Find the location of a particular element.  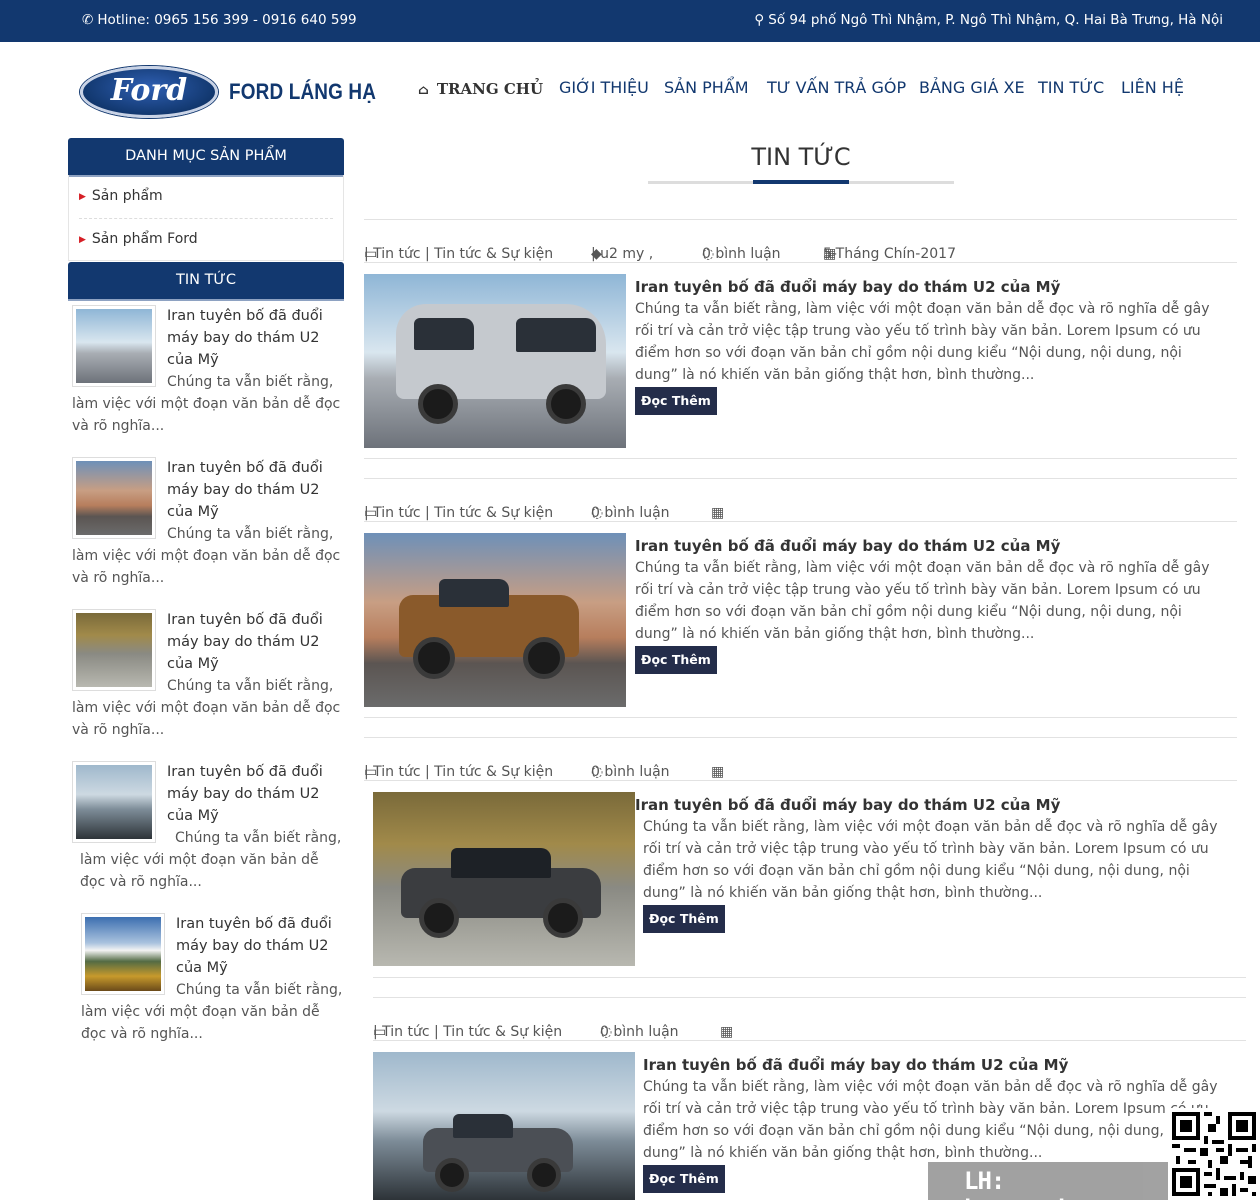

category-item: ▶ Sản phẩm is located at coordinates (121, 196).